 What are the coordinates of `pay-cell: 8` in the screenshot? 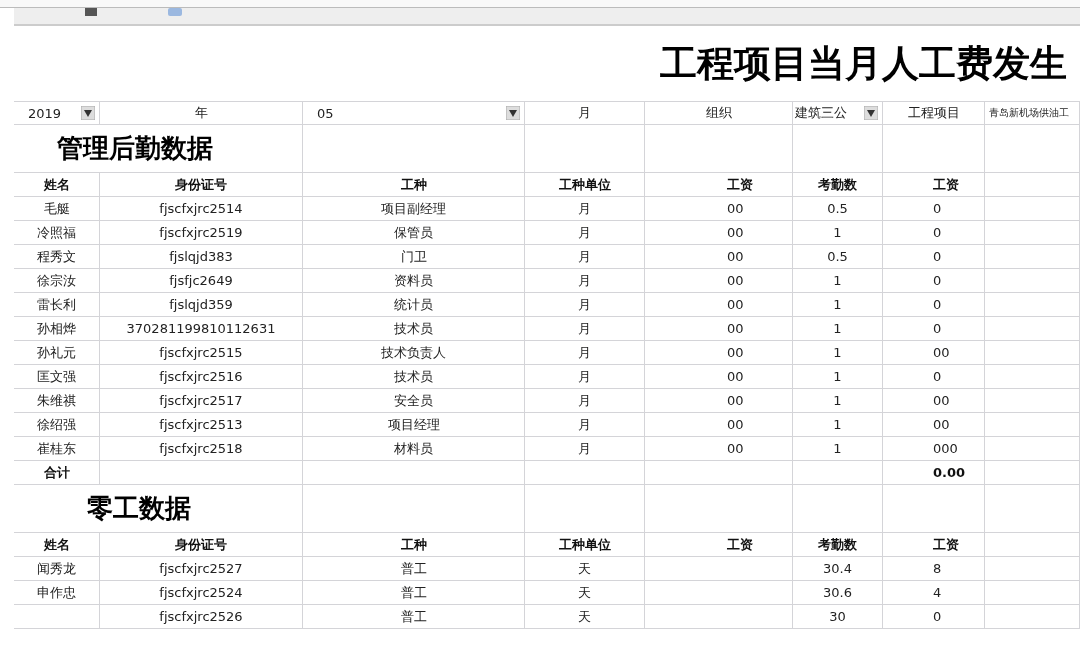 It's located at (934, 569).